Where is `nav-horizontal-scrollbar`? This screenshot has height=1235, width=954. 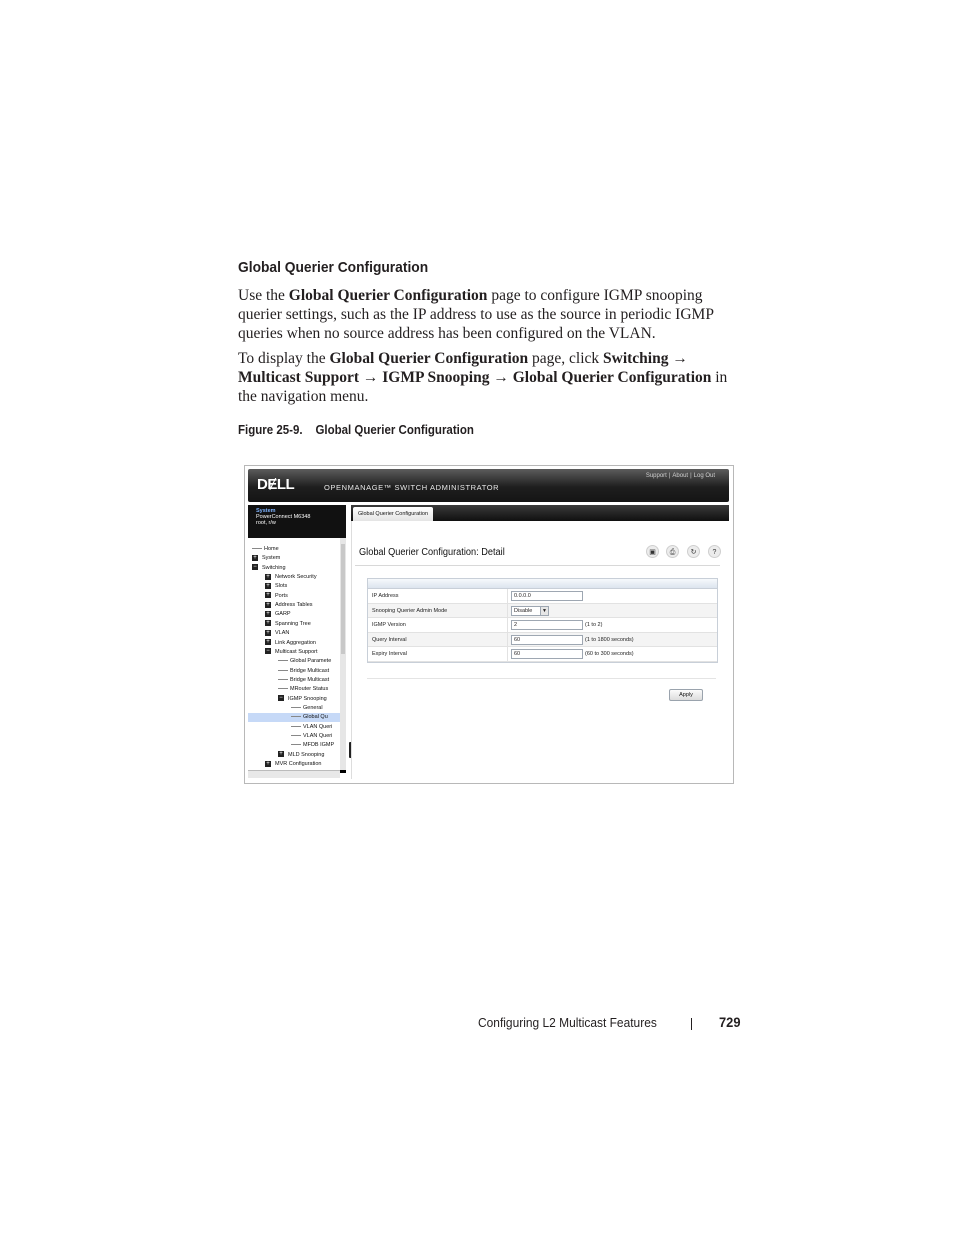
nav-horizontal-scrollbar is located at coordinates (294, 774).